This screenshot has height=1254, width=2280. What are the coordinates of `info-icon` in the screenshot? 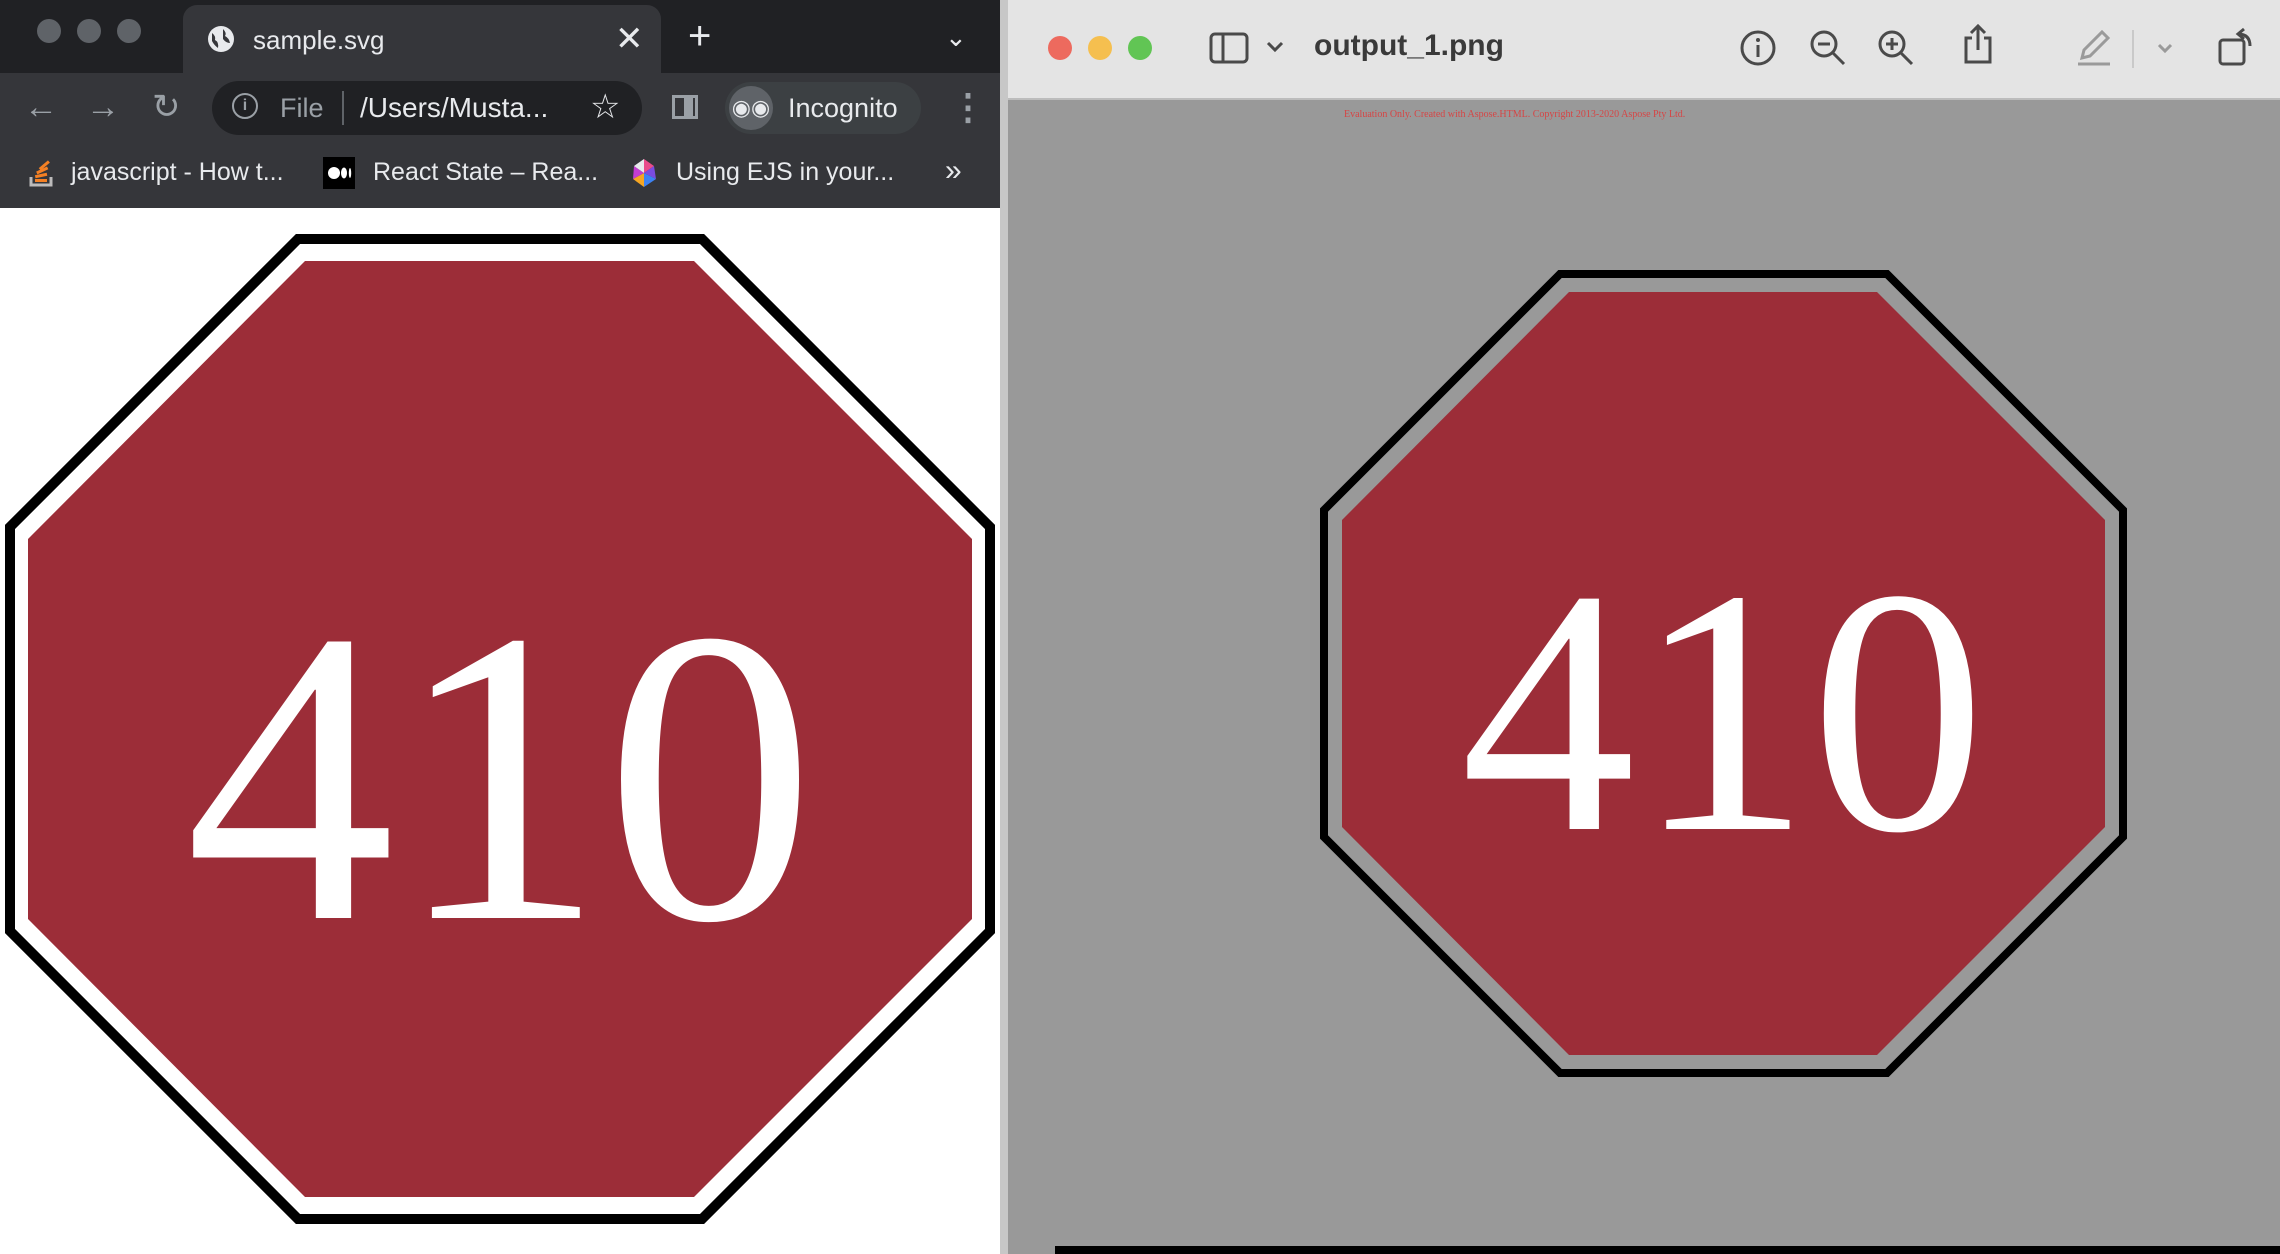 It's located at (1758, 48).